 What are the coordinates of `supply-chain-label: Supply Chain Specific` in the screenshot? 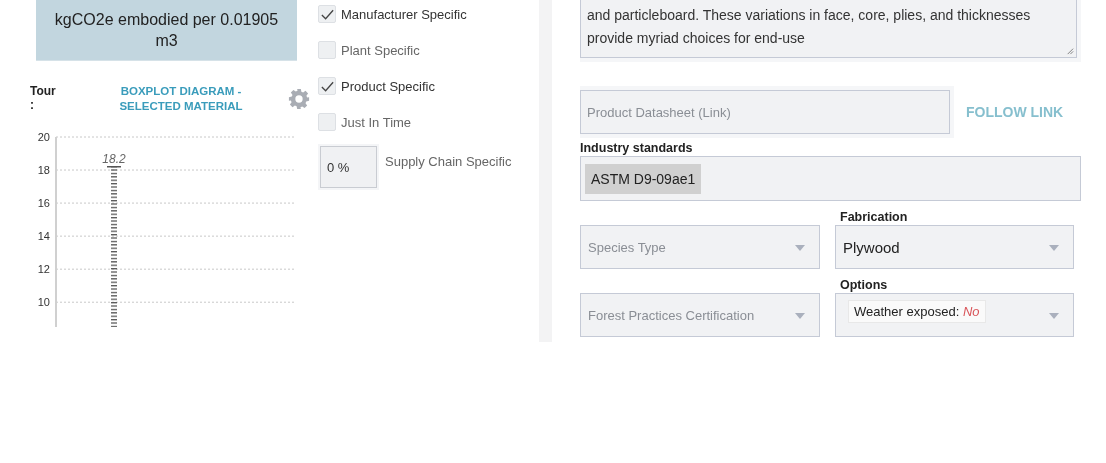 It's located at (448, 161).